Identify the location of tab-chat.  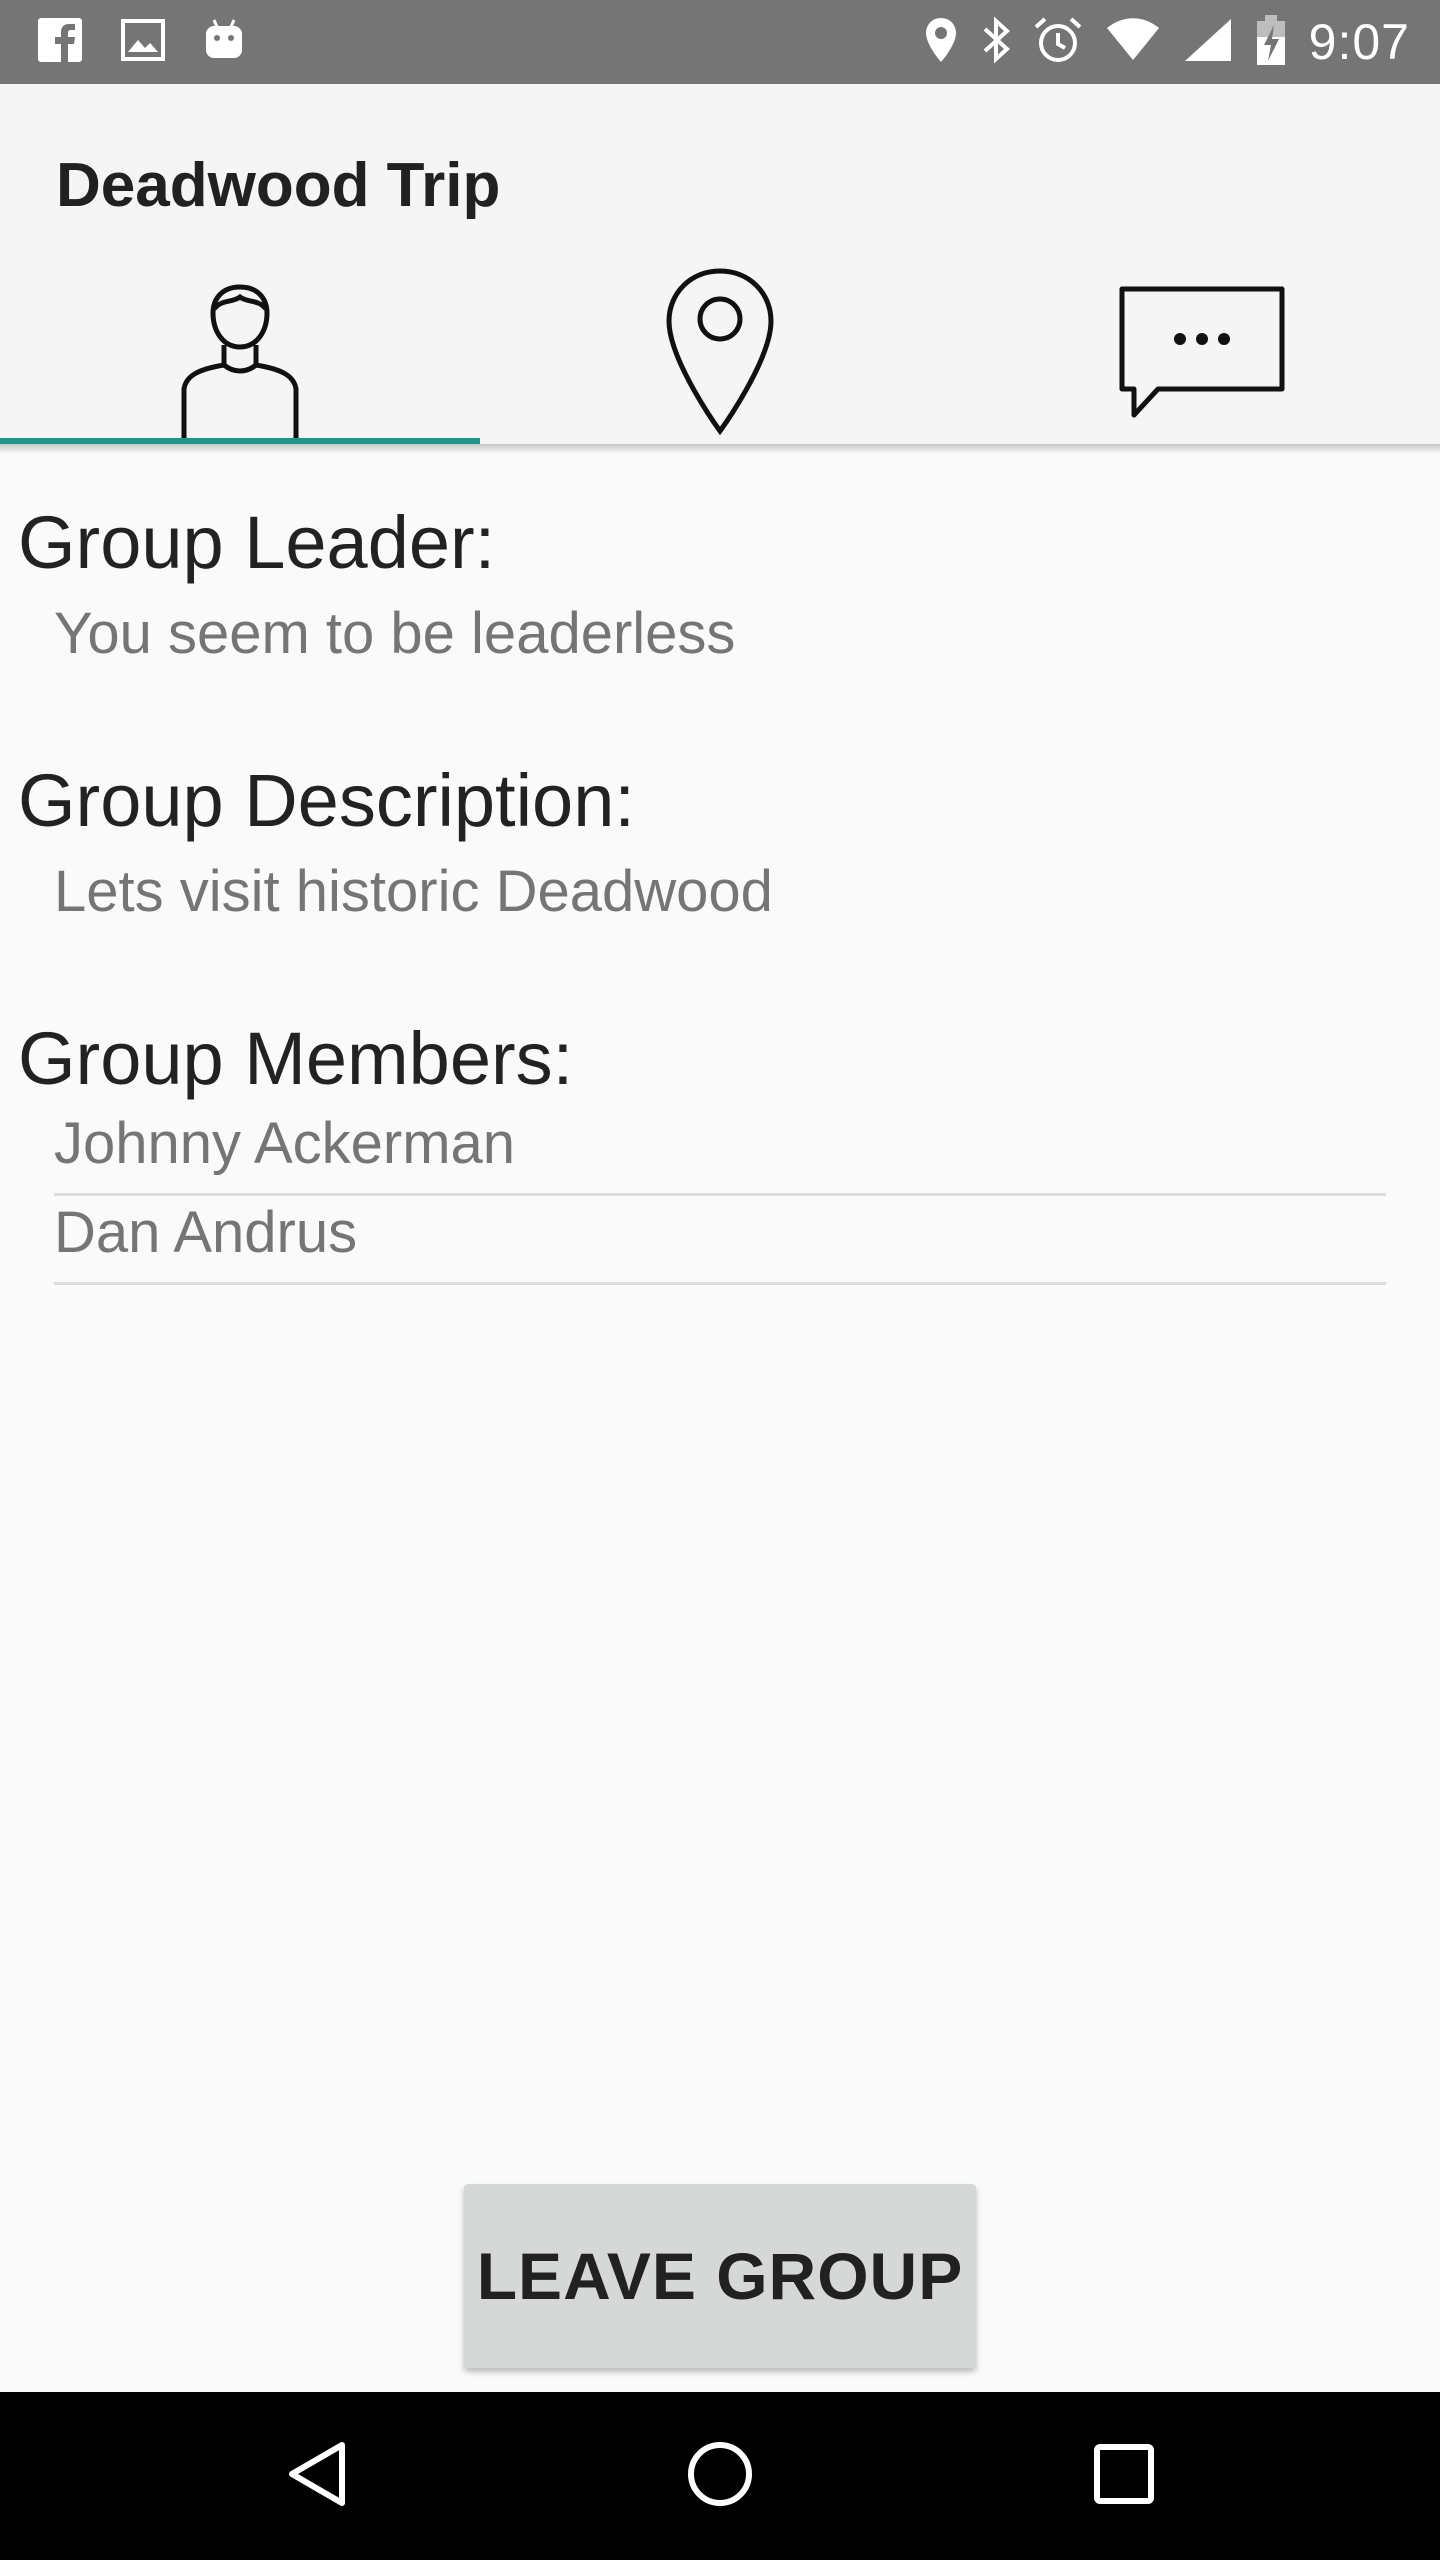
(1200, 354).